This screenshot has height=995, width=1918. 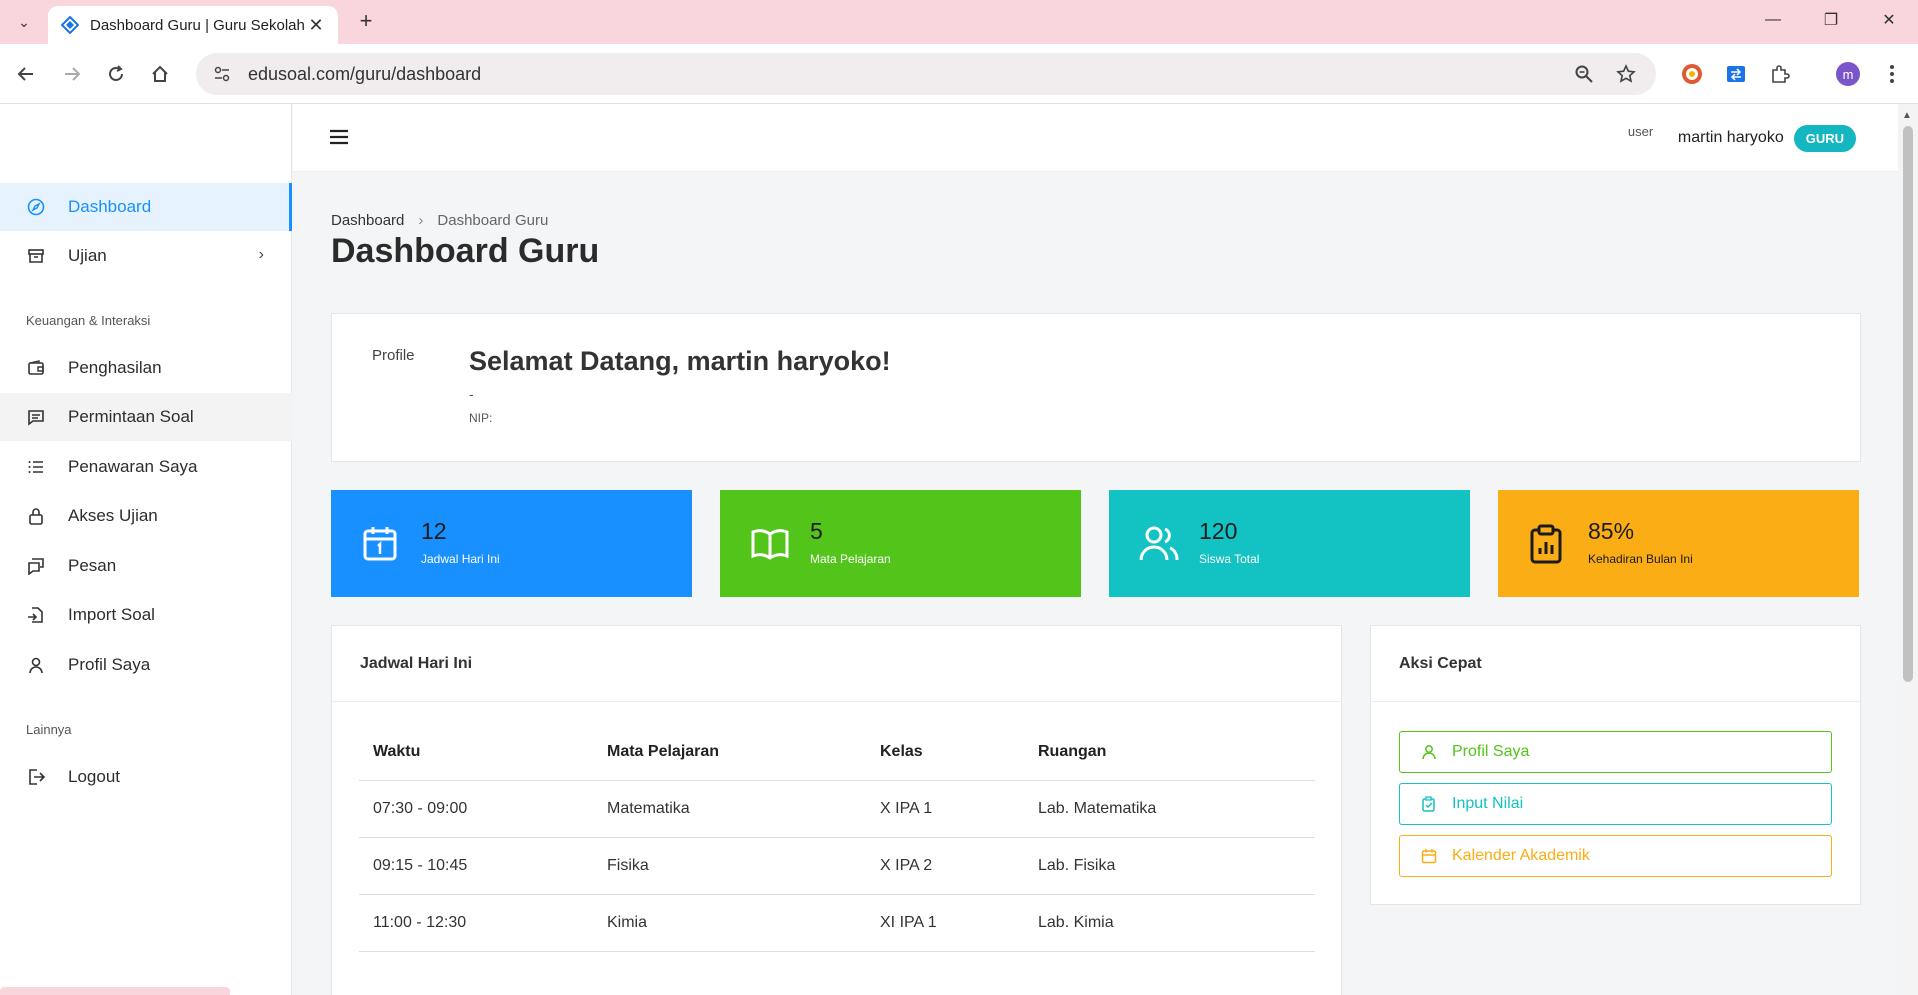 I want to click on table-cell: X IPA 2, so click(x=945, y=866).